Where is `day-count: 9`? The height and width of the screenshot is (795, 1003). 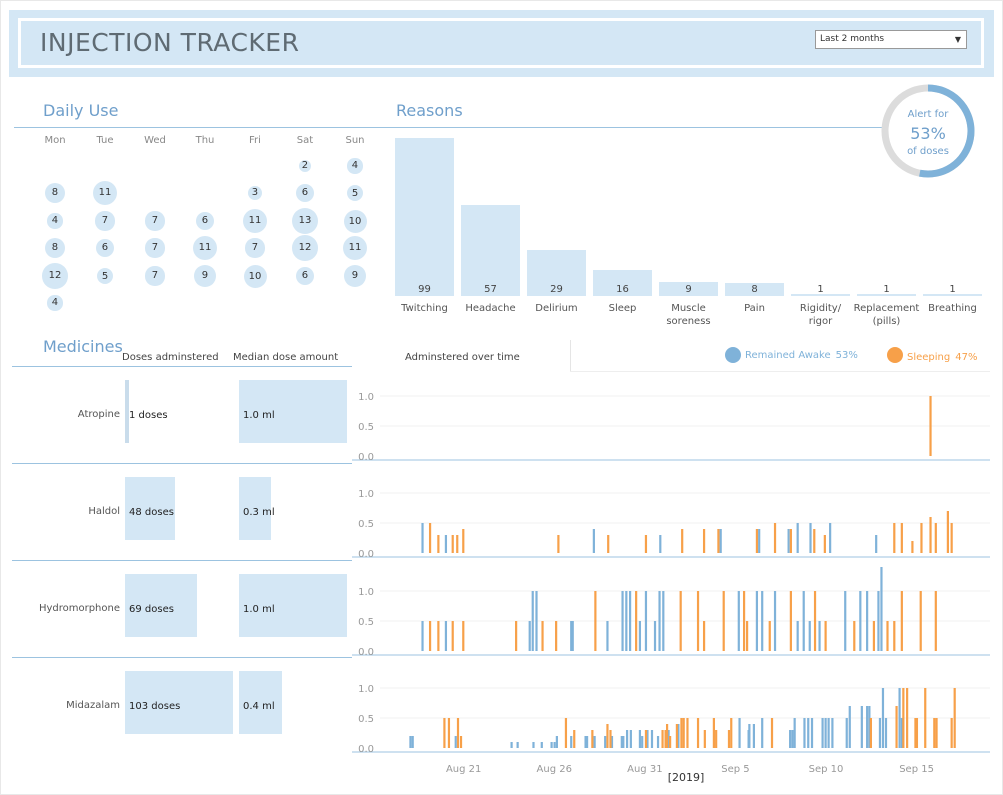
day-count: 9 is located at coordinates (205, 276).